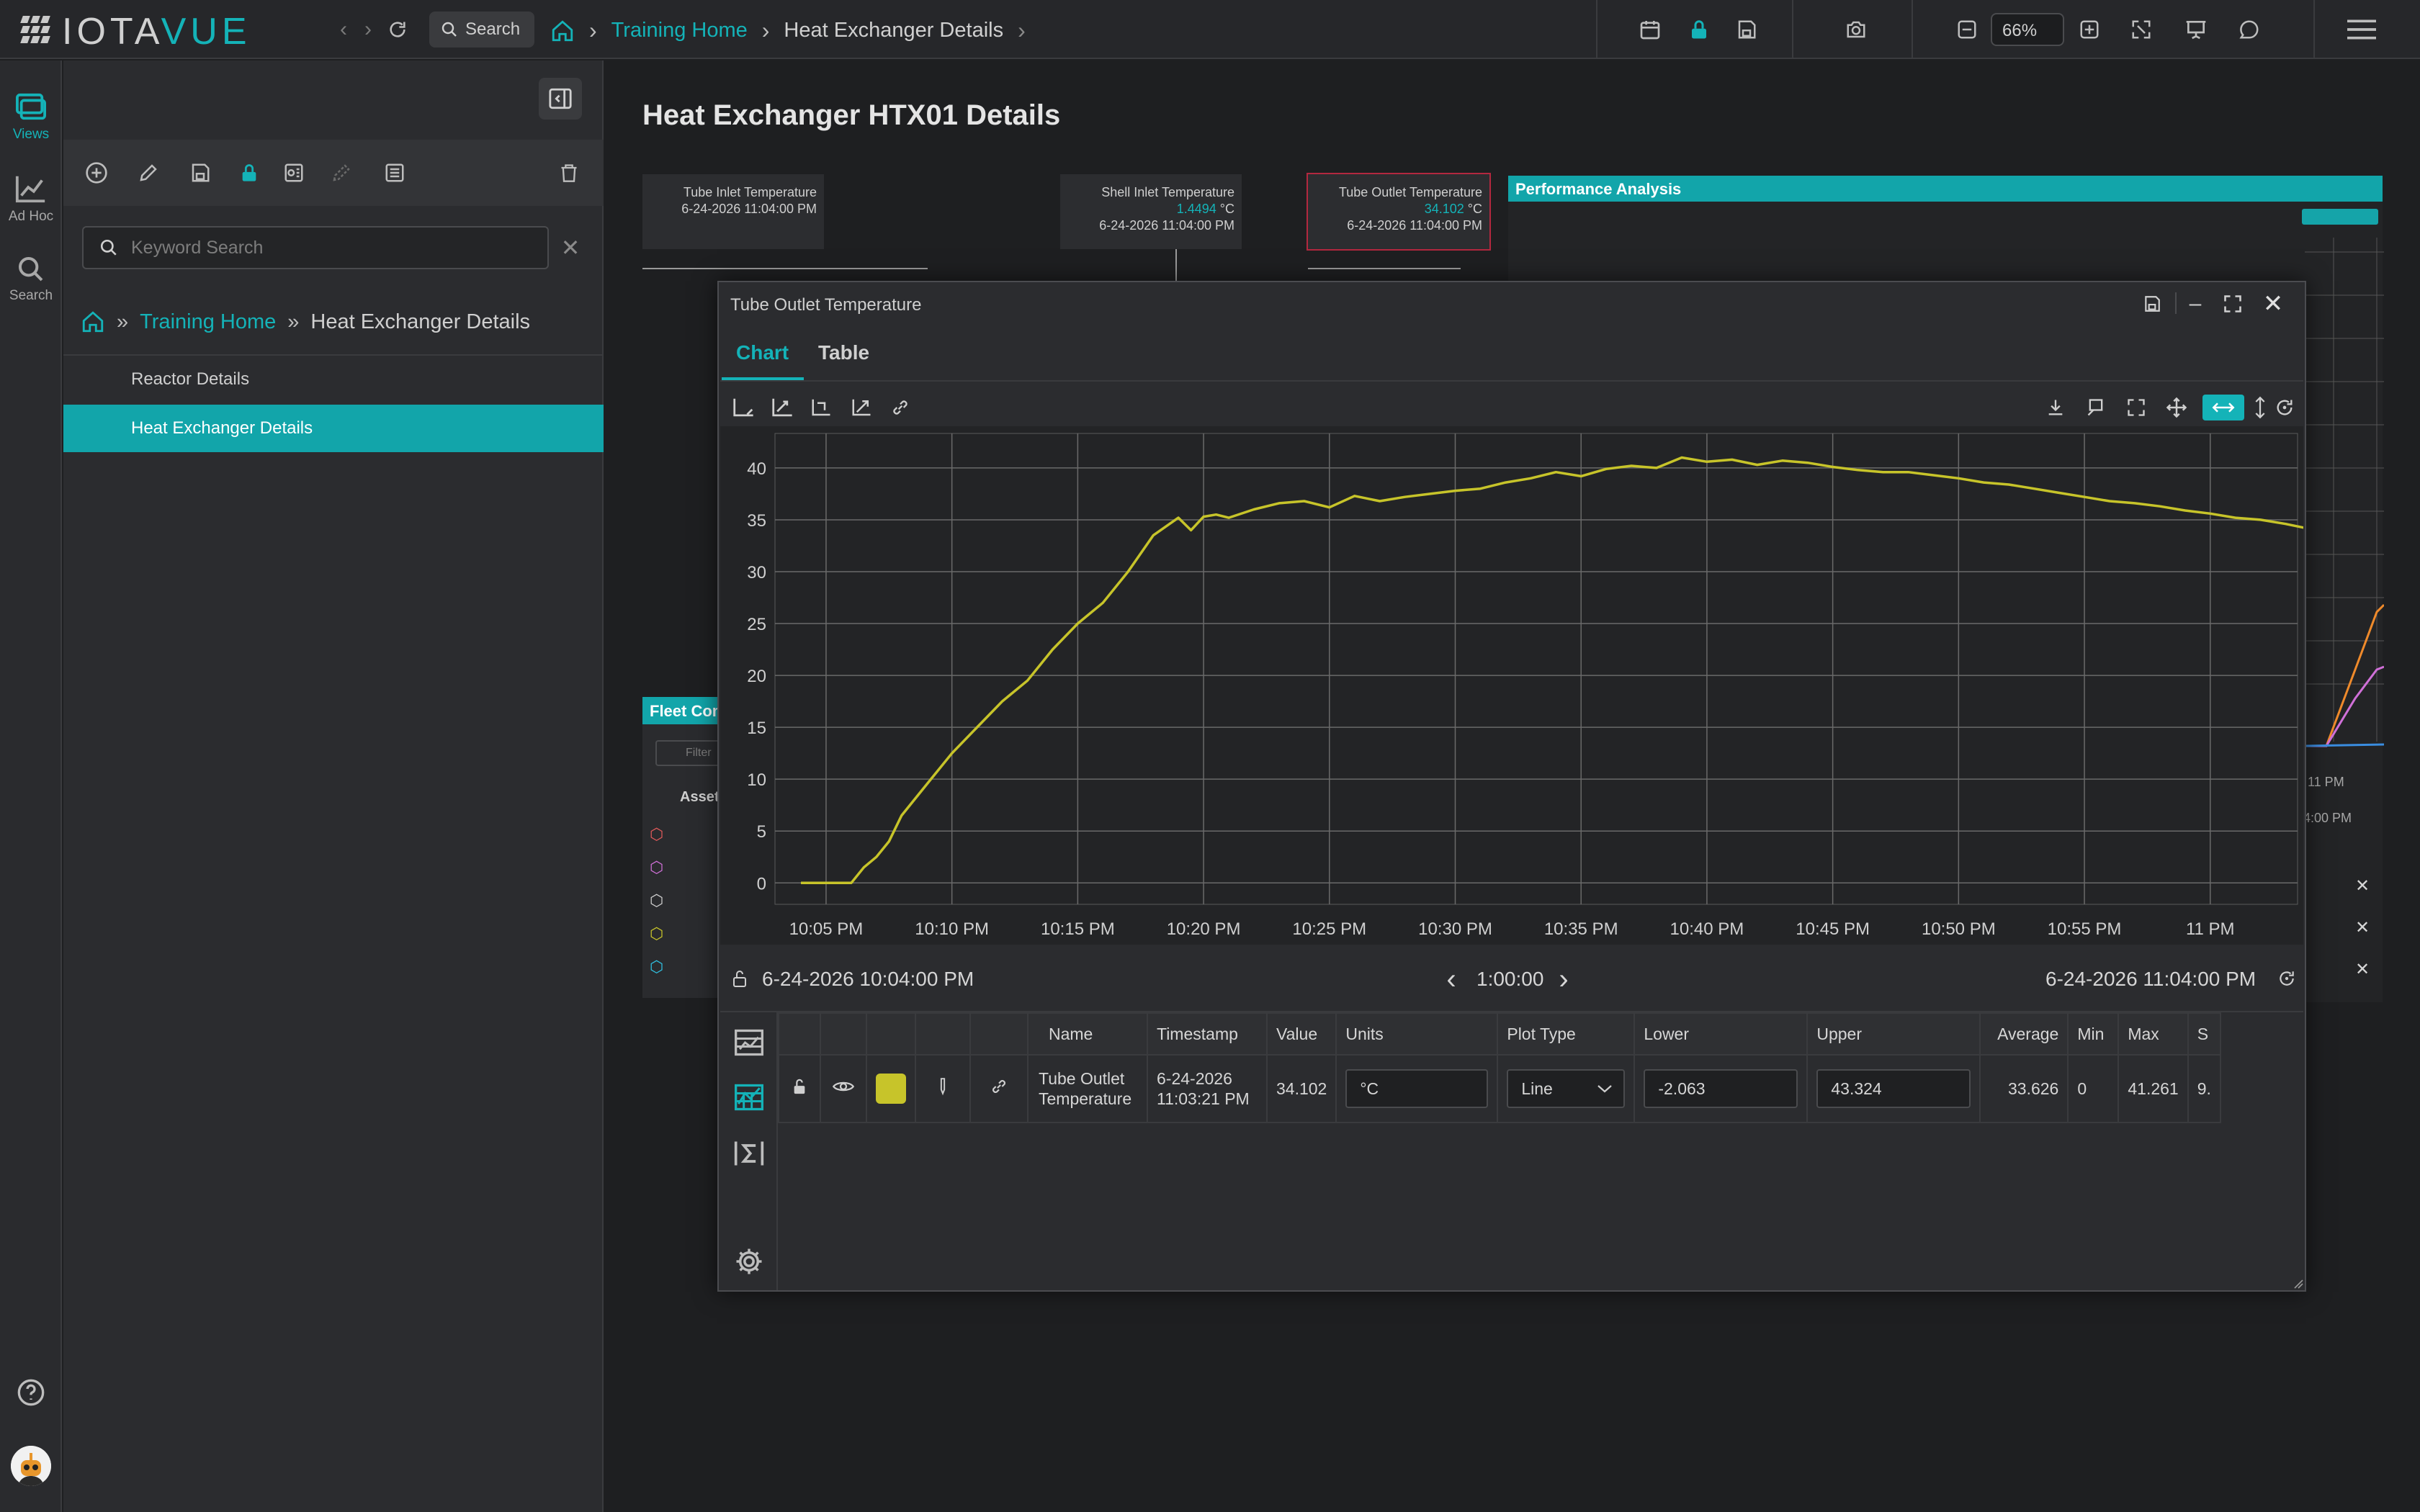 This screenshot has height=1512, width=2420. Describe the element at coordinates (2150, 979) in the screenshot. I see `range-end: 6-24-2026 11:04:00 PM` at that location.